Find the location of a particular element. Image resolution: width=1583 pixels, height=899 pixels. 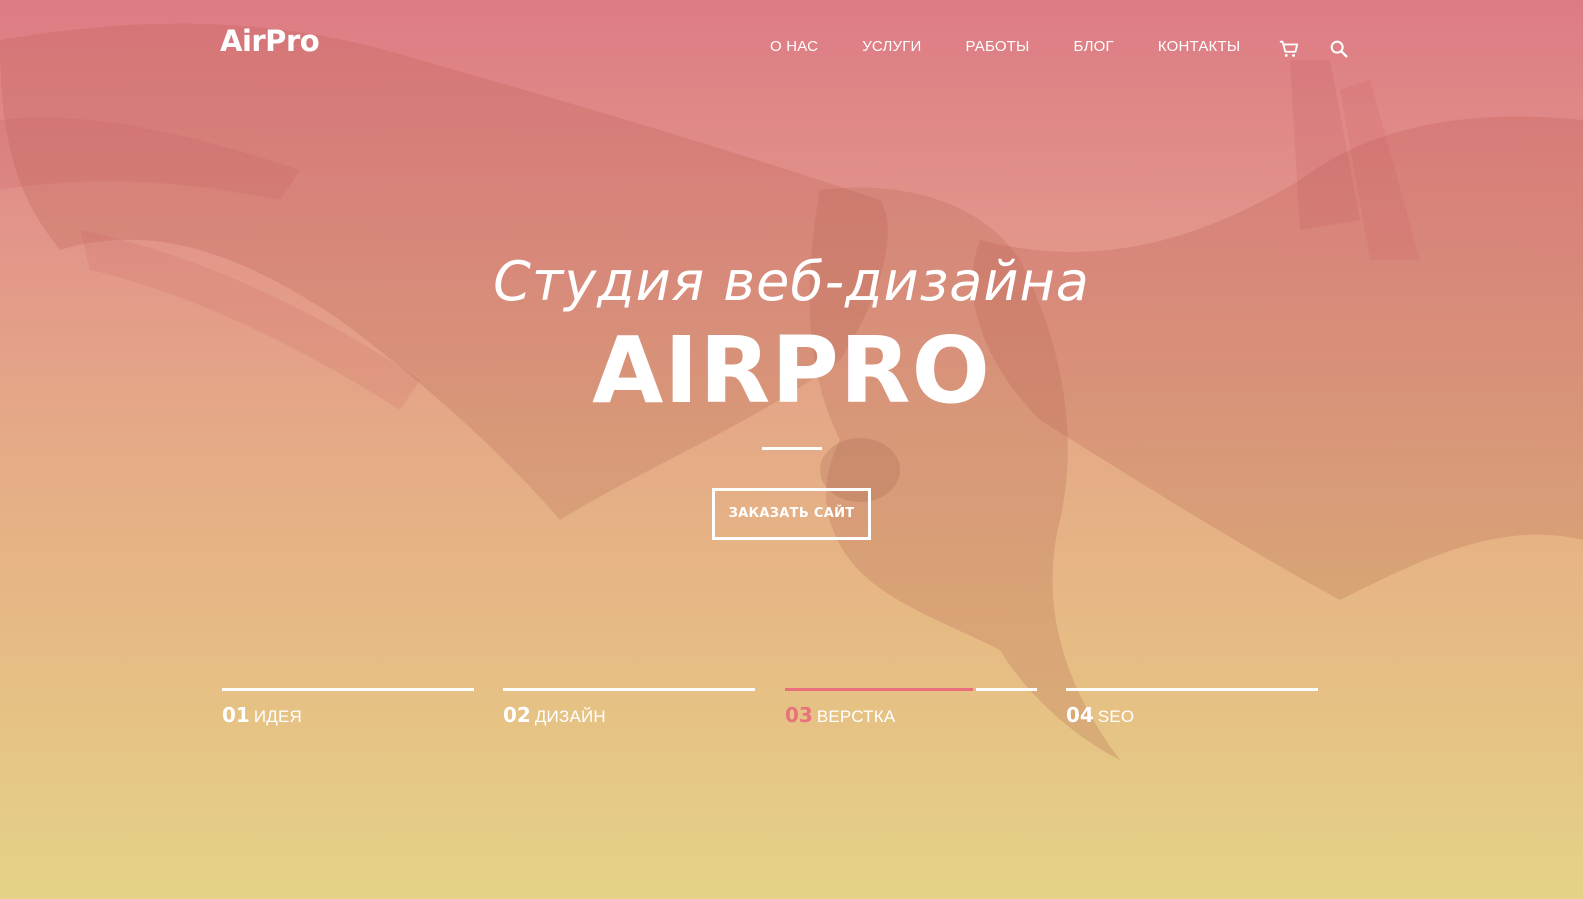

step-name: SEO is located at coordinates (1116, 716).